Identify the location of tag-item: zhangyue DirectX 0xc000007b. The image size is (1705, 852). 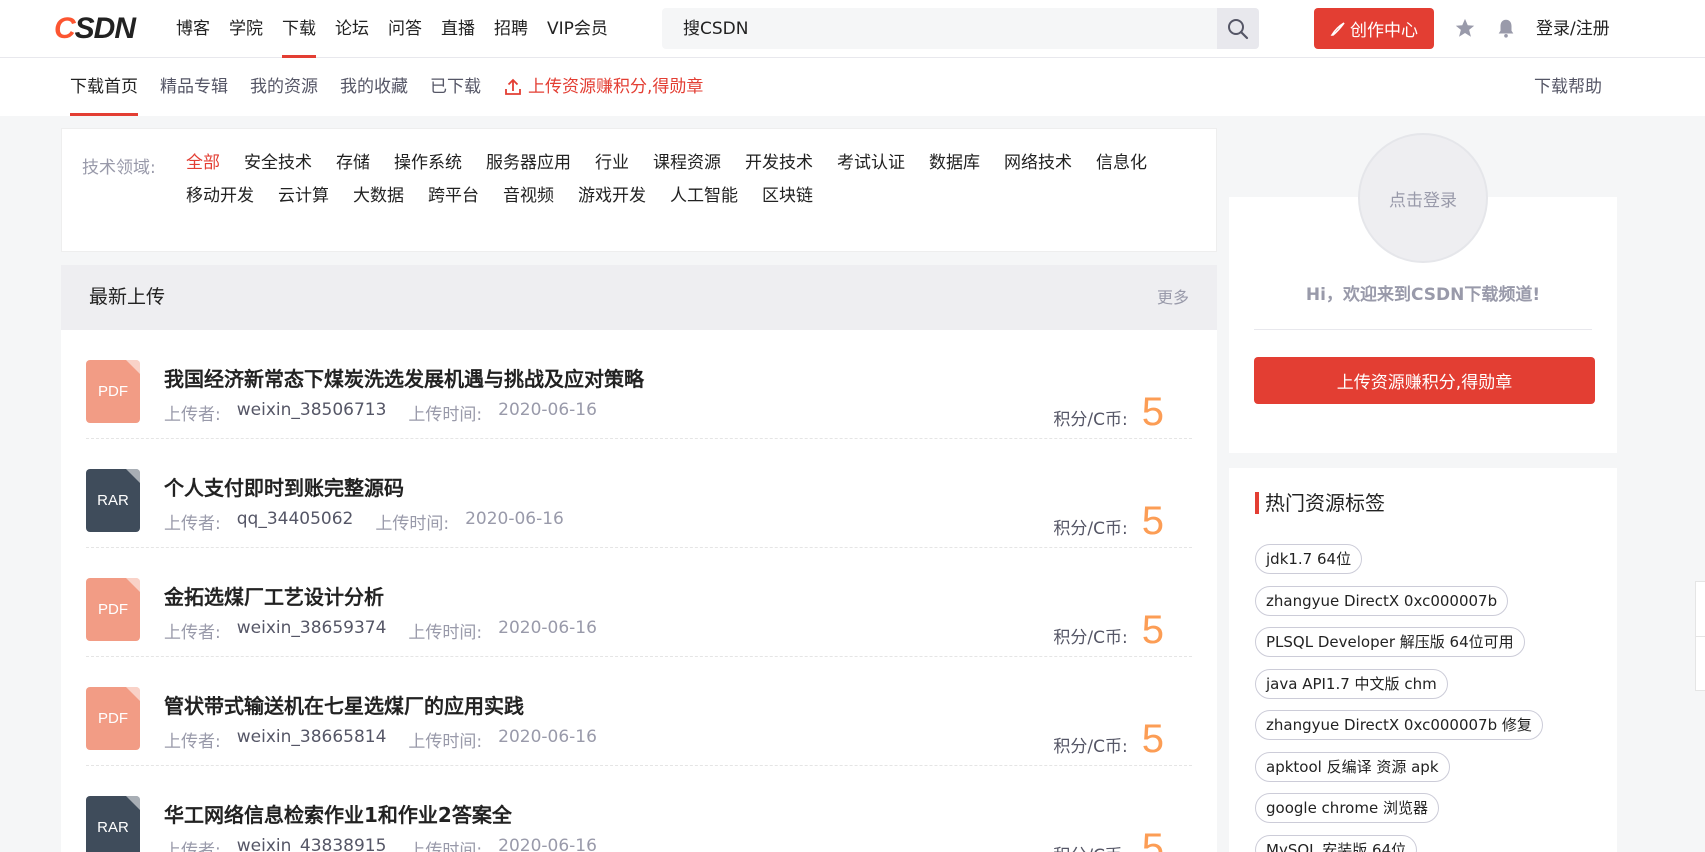
(1382, 600).